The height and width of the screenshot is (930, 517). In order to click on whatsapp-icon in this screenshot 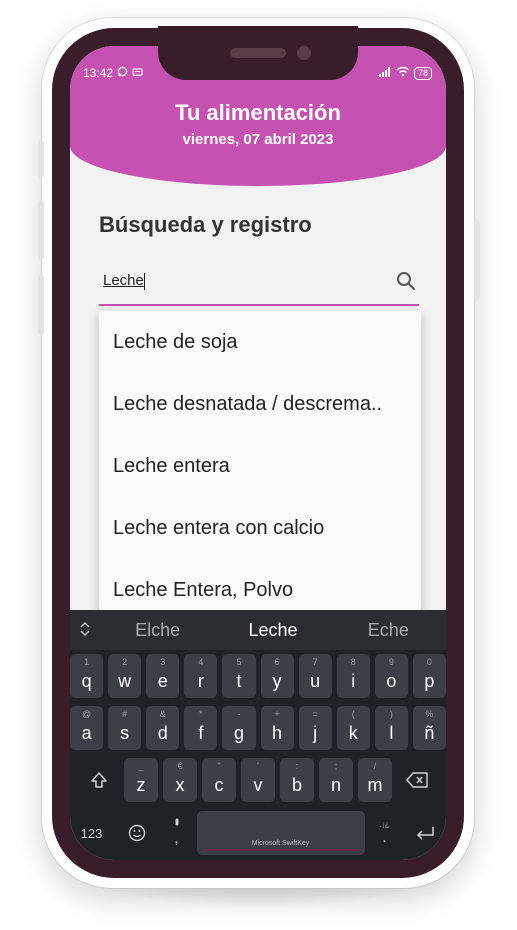, I will do `click(122, 73)`.